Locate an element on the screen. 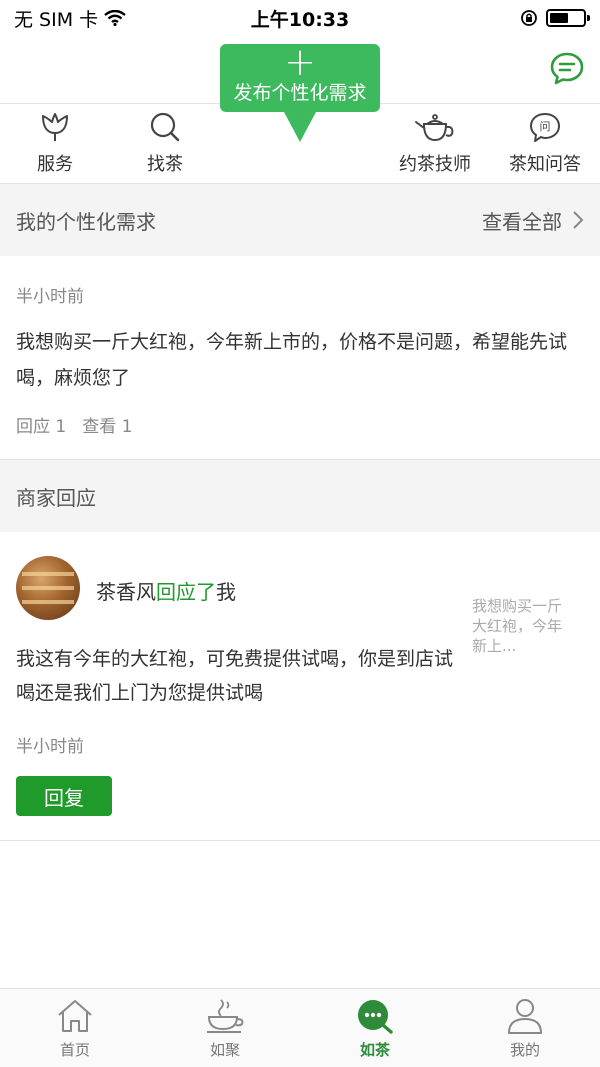  status-left: 无 SIM 卡 is located at coordinates (70, 18).